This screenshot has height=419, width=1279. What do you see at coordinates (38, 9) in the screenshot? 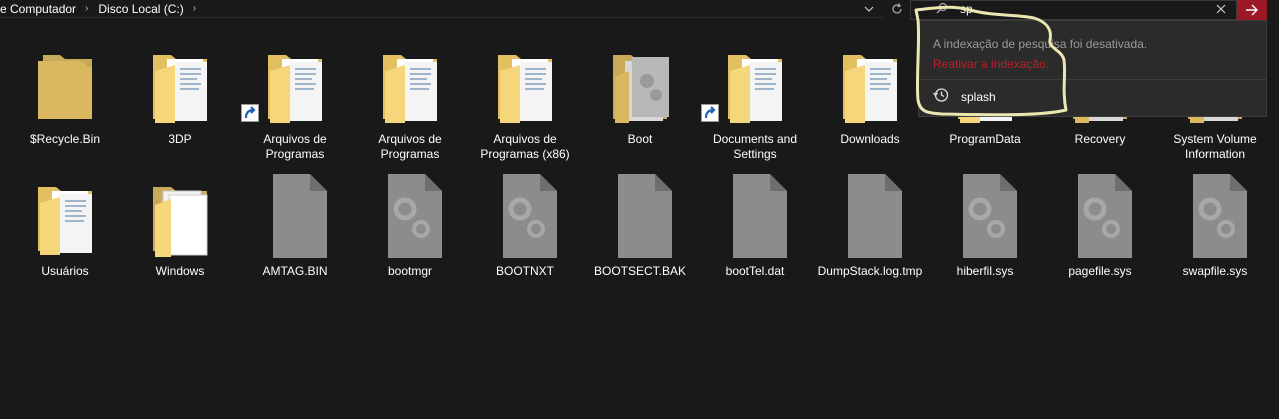
I see `breadcrumb-item-computer: e Computador` at bounding box center [38, 9].